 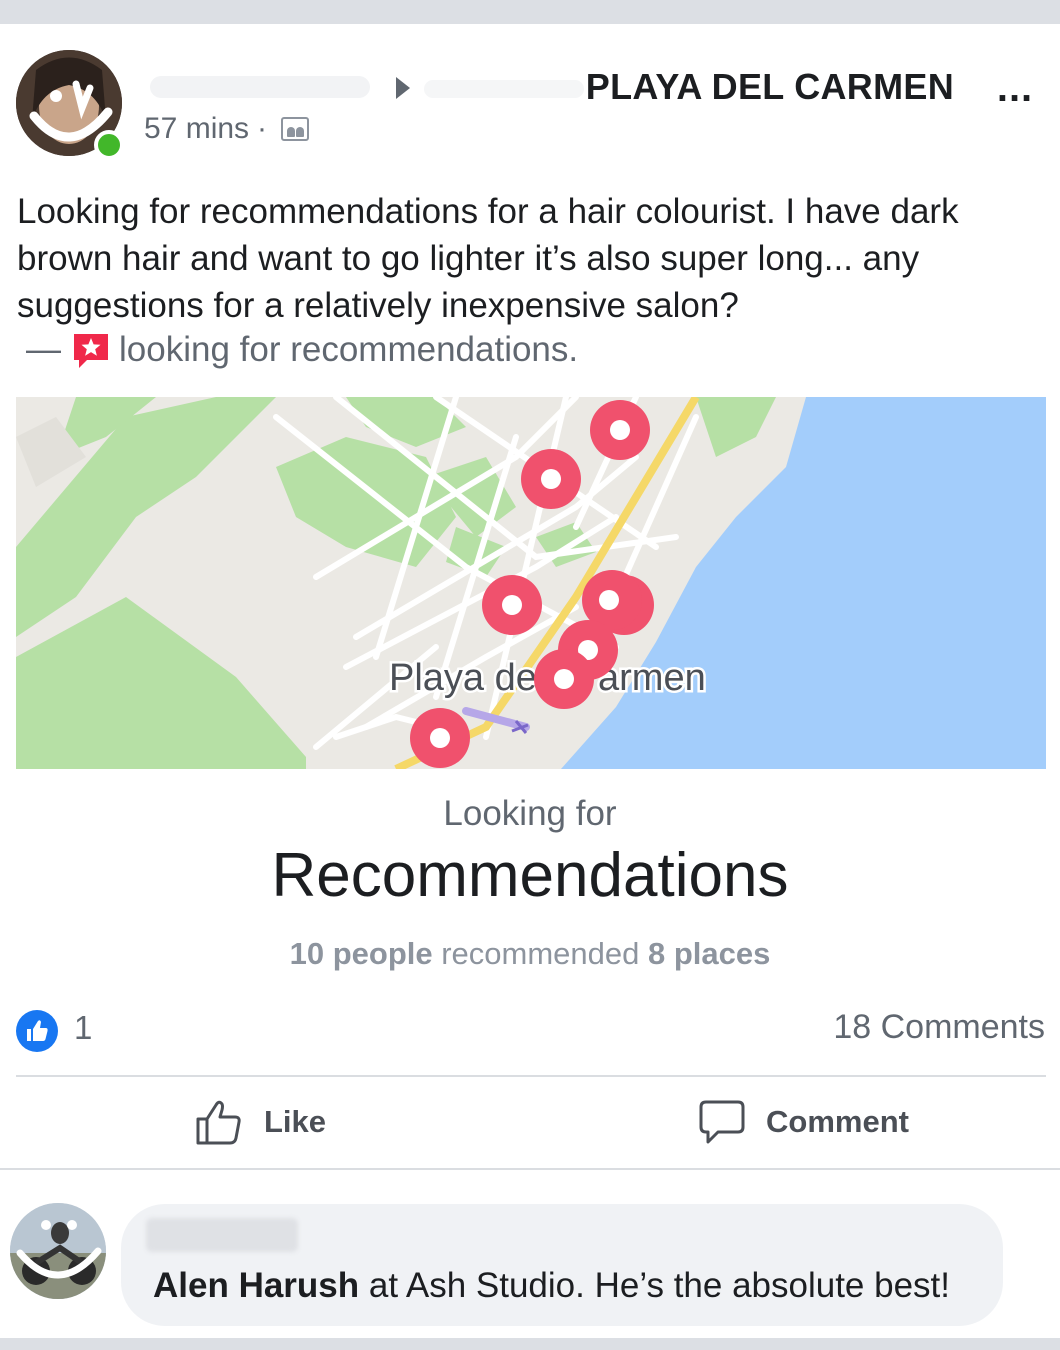 I want to click on stats-divider, so click(x=531, y=1076).